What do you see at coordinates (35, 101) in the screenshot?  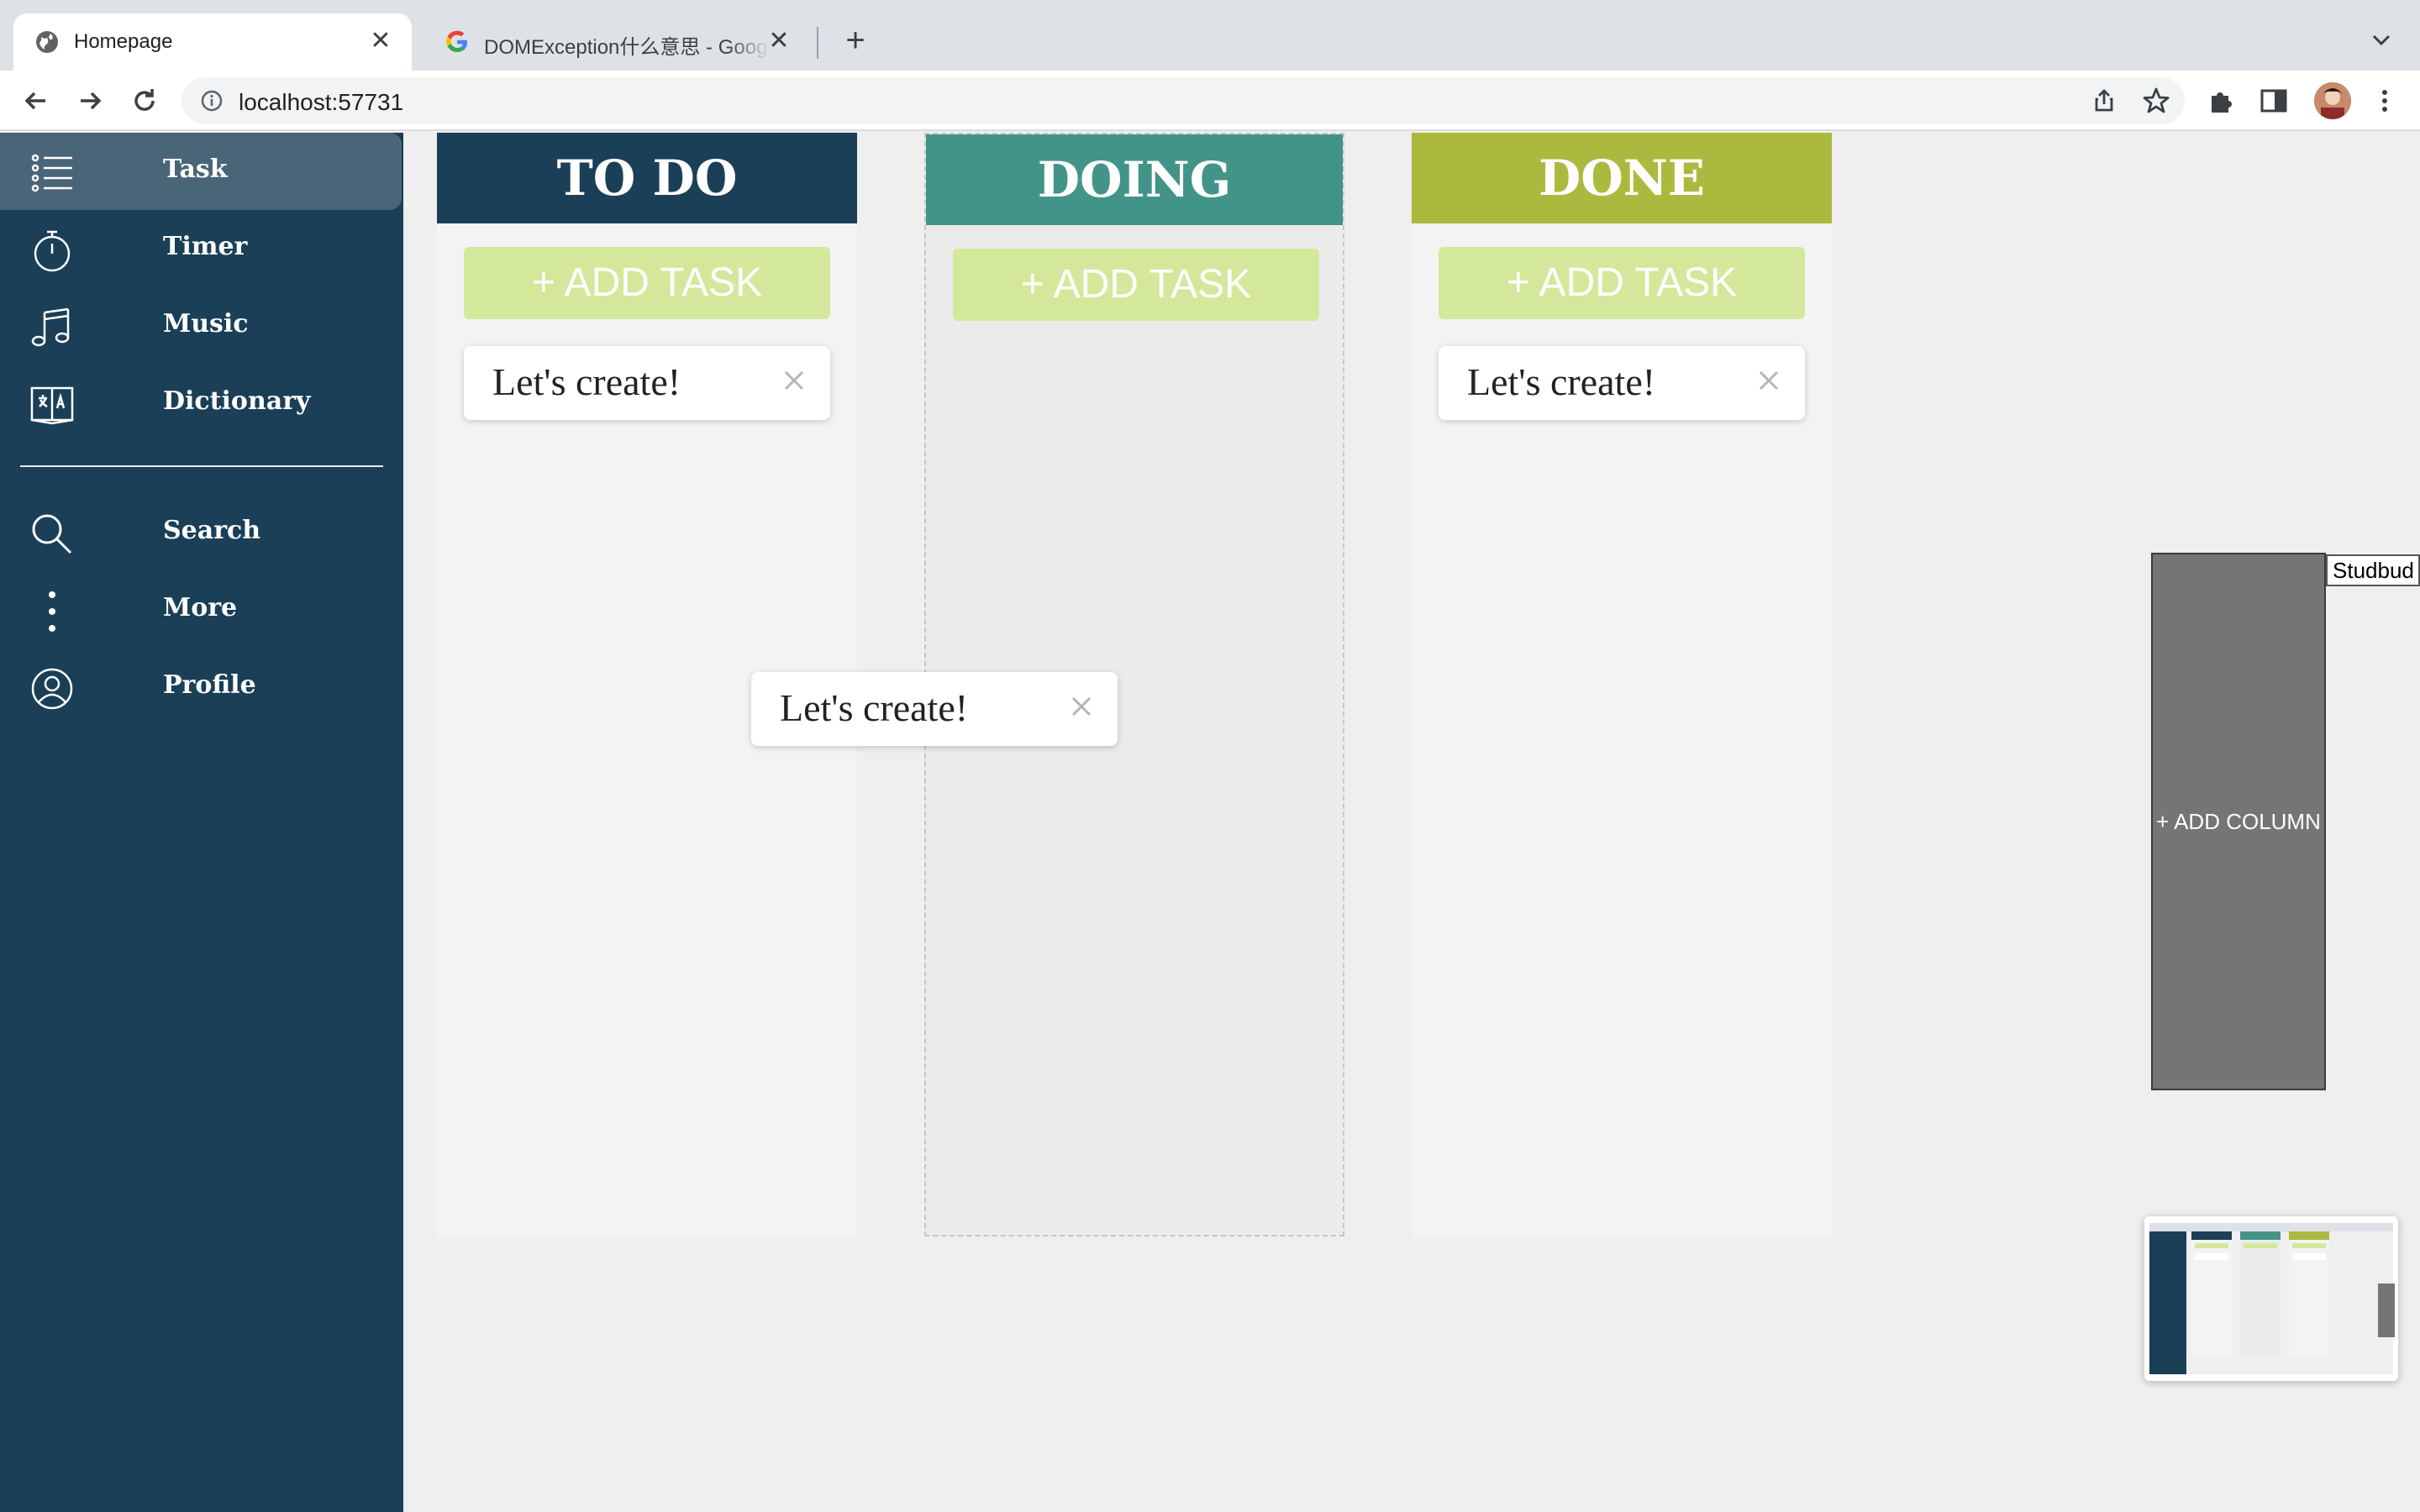 I see `back-arrow-icon` at bounding box center [35, 101].